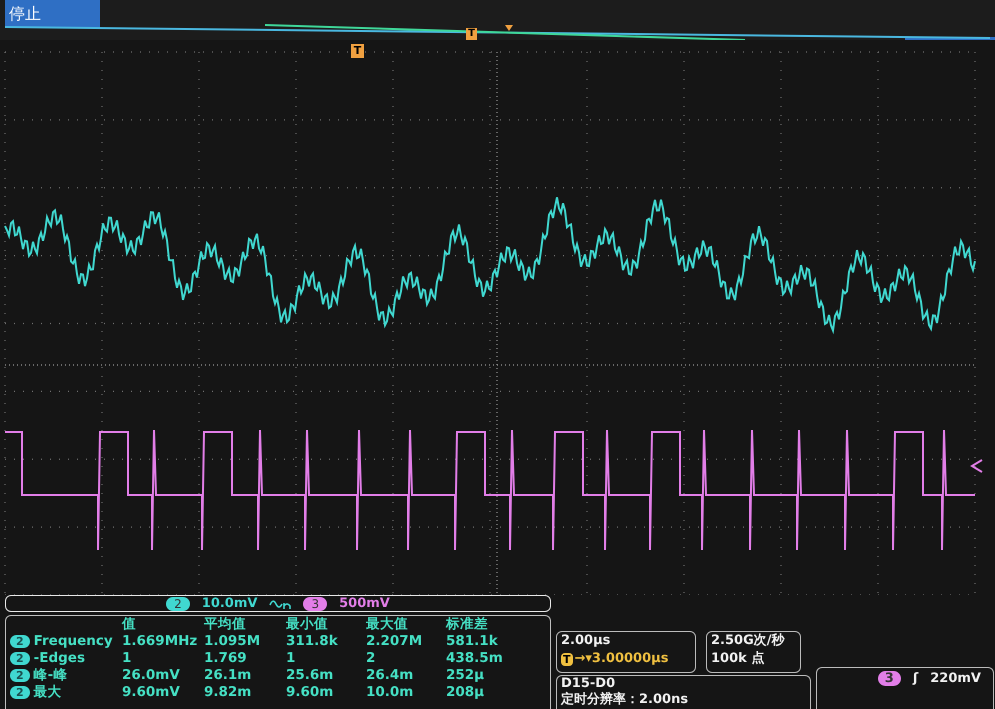  Describe the element at coordinates (312, 641) in the screenshot. I see `measurement-value: 311.8k` at that location.